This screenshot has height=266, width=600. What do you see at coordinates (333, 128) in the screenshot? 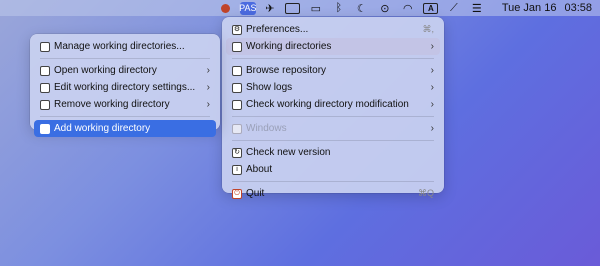
I see `menu-item-windows: Windows ›` at bounding box center [333, 128].